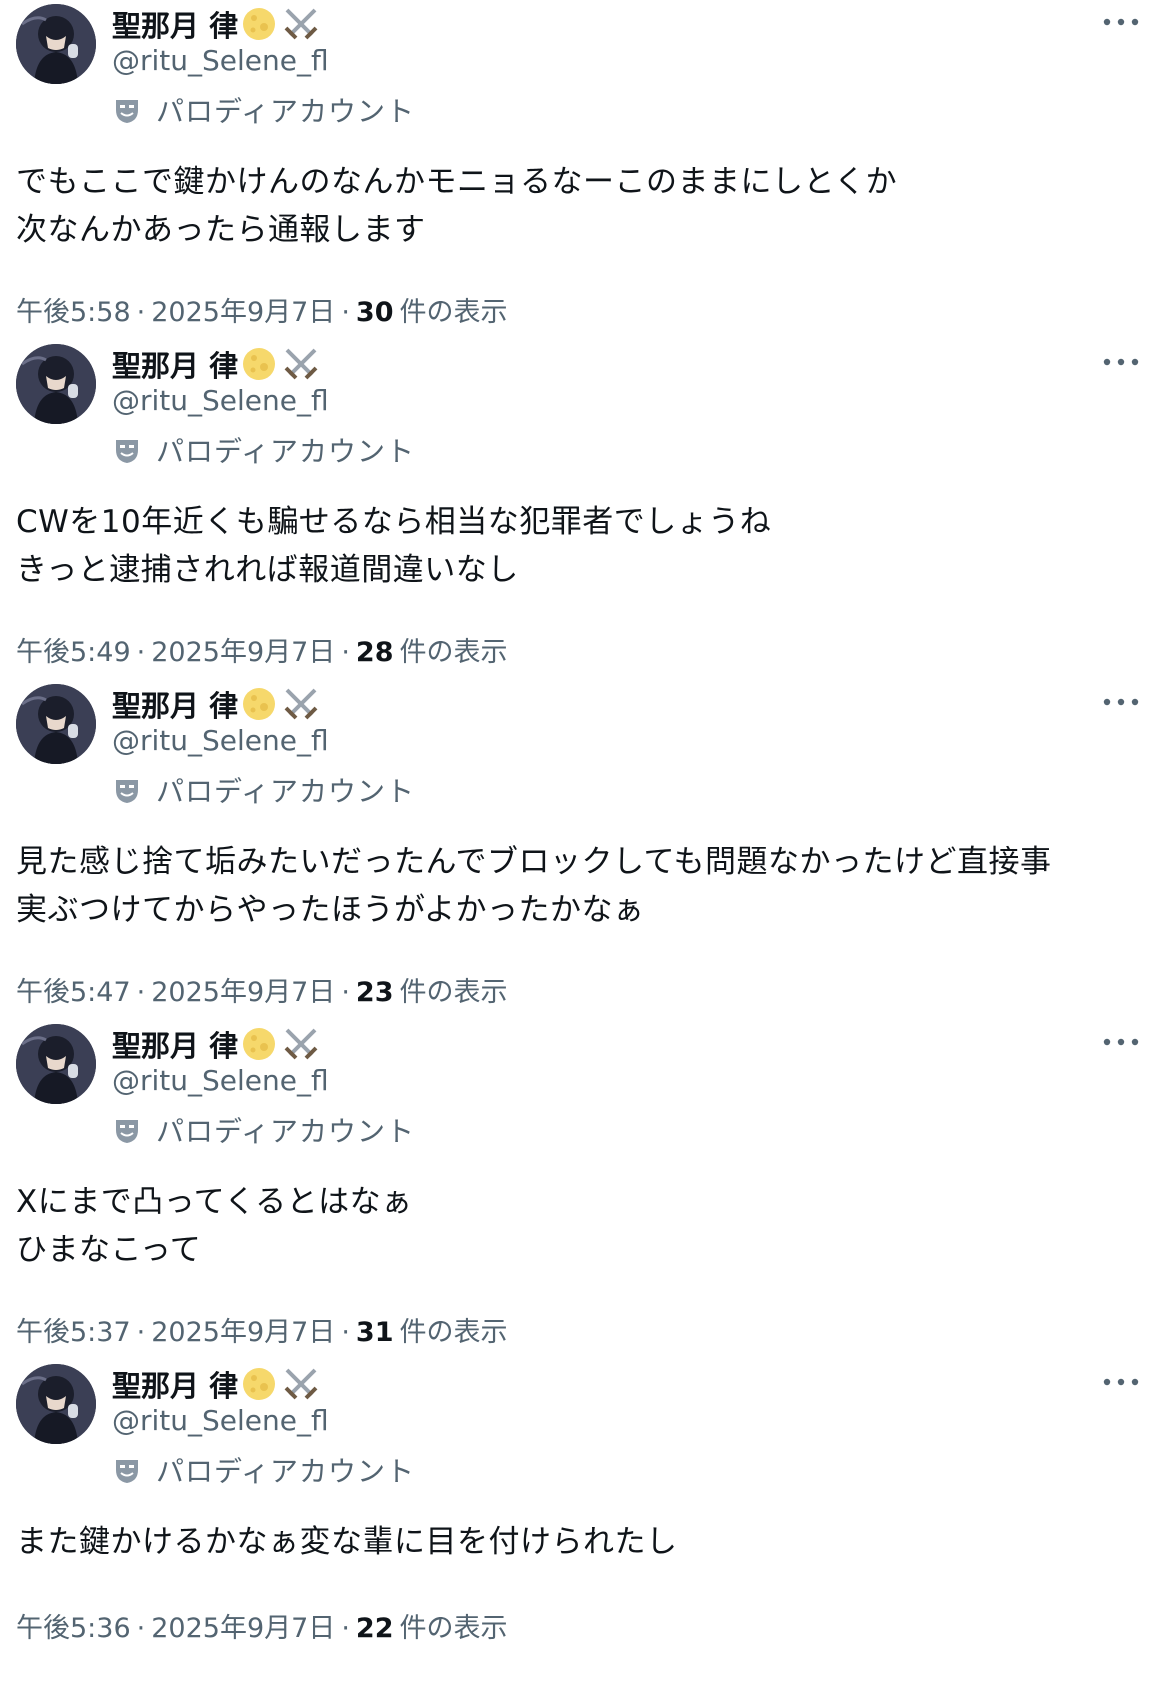 The image size is (1160, 1700). What do you see at coordinates (73, 309) in the screenshot?
I see `tweet-time: 午後5:58` at bounding box center [73, 309].